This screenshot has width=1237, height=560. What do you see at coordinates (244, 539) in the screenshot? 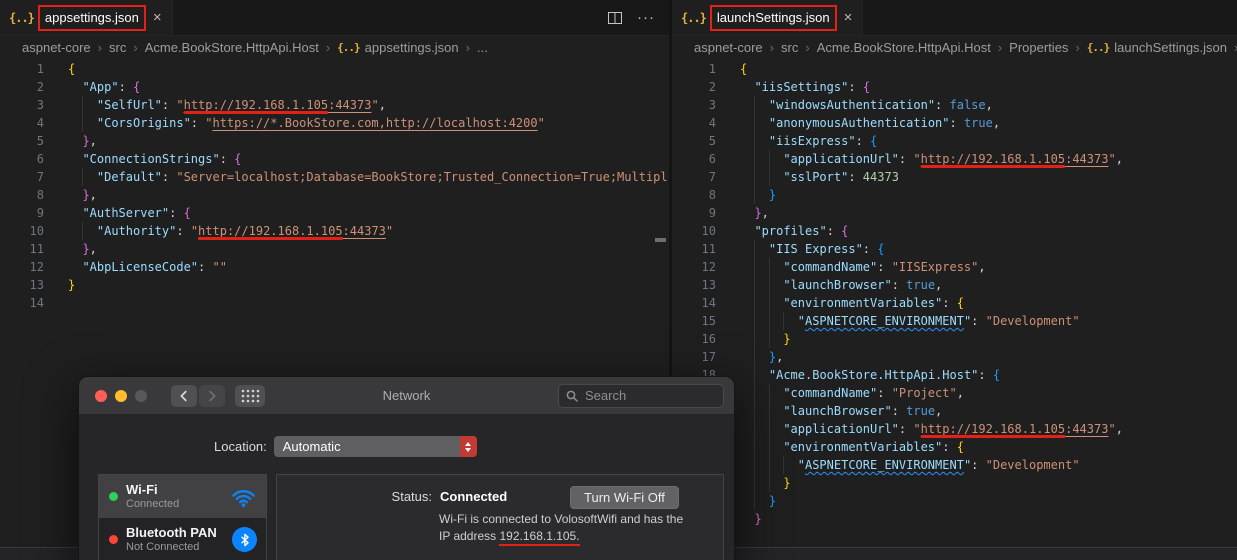
I see `bluetooth-icon` at bounding box center [244, 539].